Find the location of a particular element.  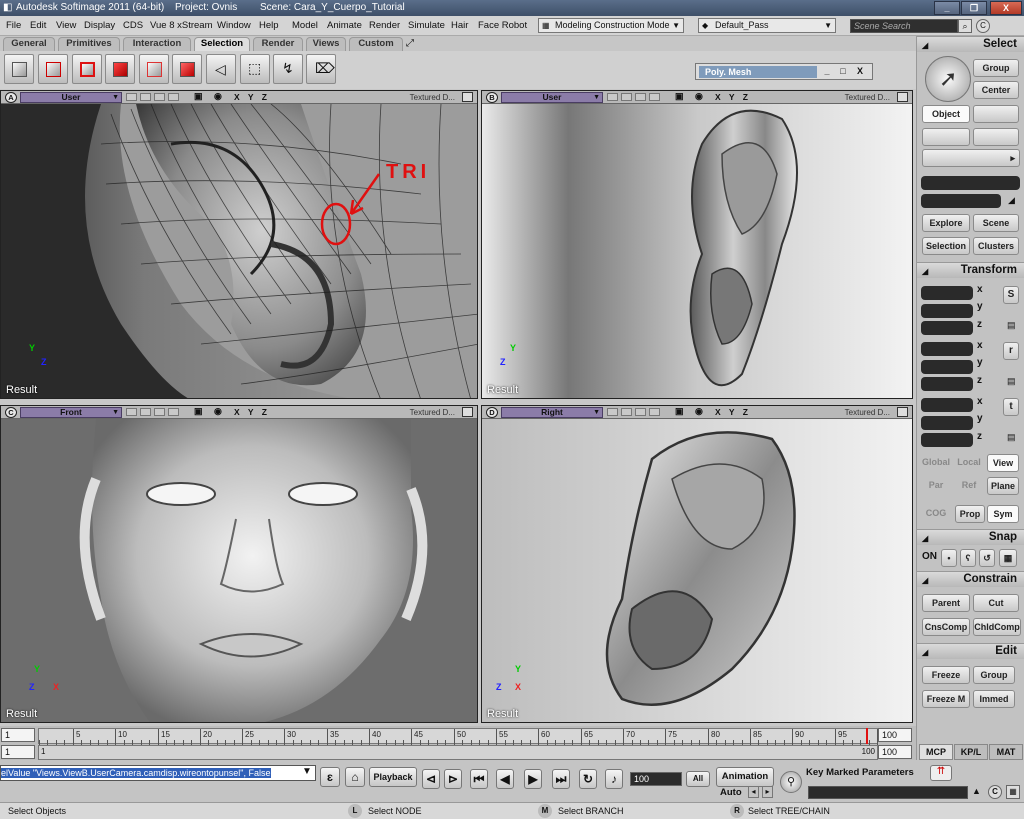

cut-button: Cut is located at coordinates (996, 603).